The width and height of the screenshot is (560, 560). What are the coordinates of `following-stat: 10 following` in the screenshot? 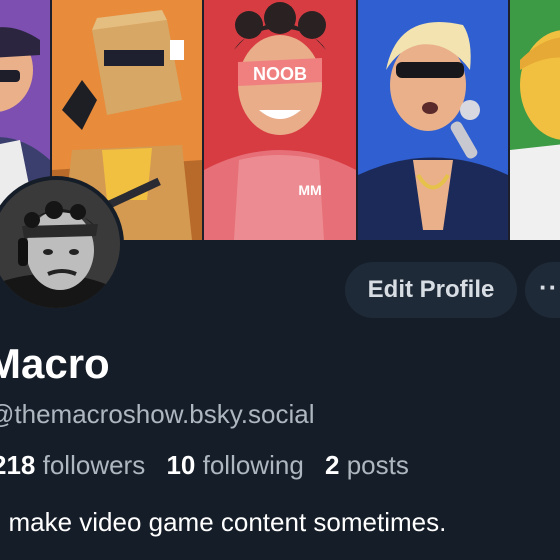 It's located at (234, 465).